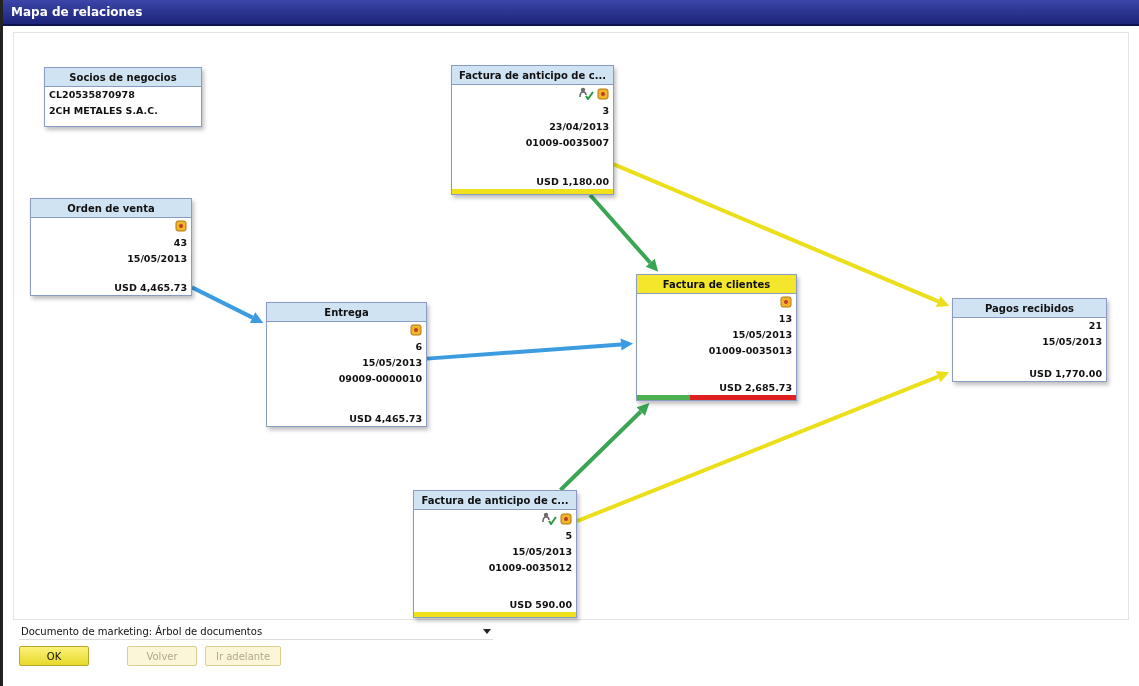  Describe the element at coordinates (123, 77) in the screenshot. I see `node-header: Socios de negocios` at that location.